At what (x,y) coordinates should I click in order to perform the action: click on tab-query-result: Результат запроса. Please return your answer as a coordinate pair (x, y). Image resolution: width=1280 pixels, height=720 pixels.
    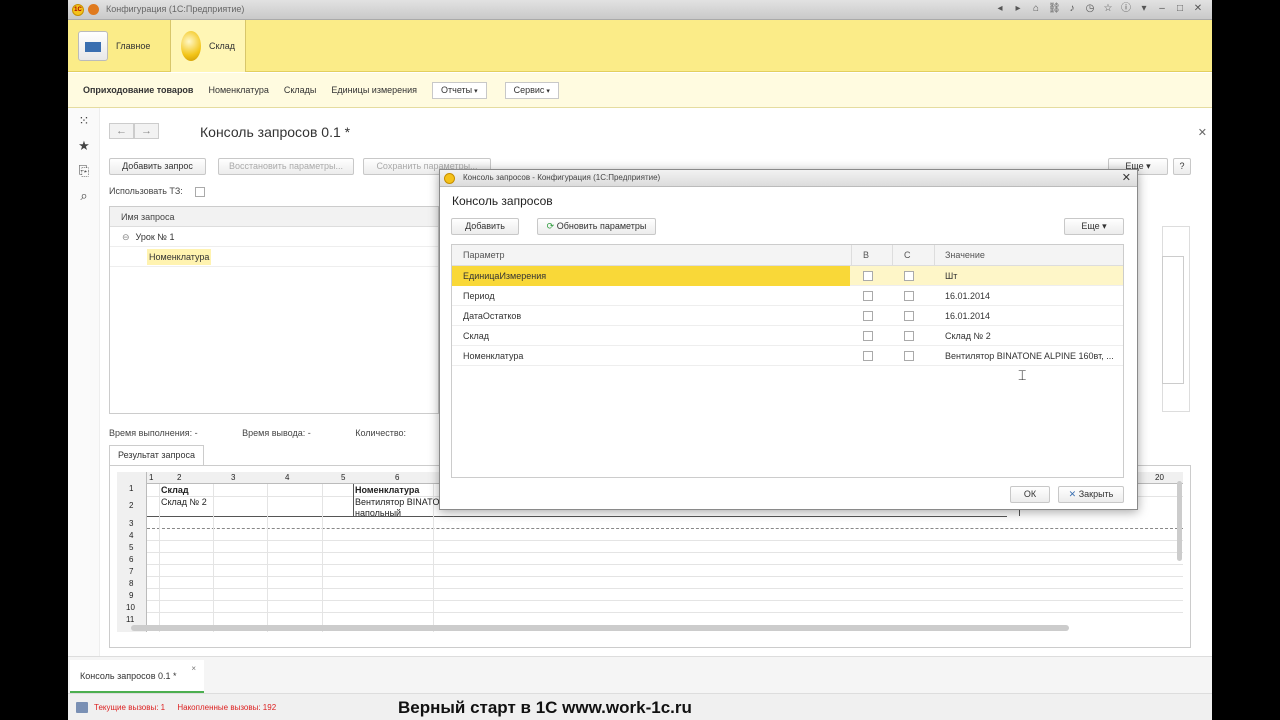
    Looking at the image, I should click on (156, 455).